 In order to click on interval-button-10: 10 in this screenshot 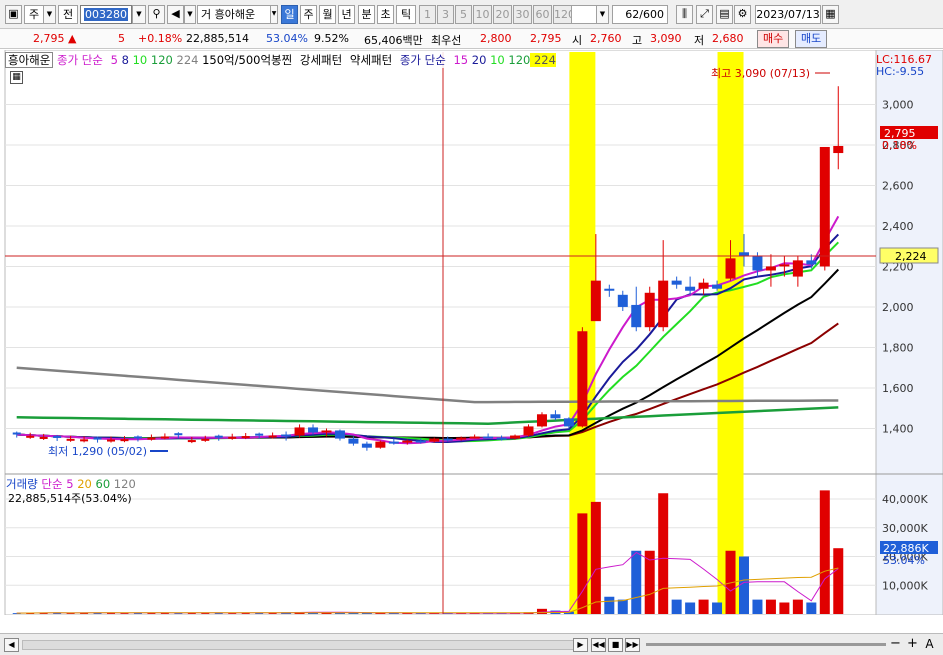, I will do `click(482, 14)`.